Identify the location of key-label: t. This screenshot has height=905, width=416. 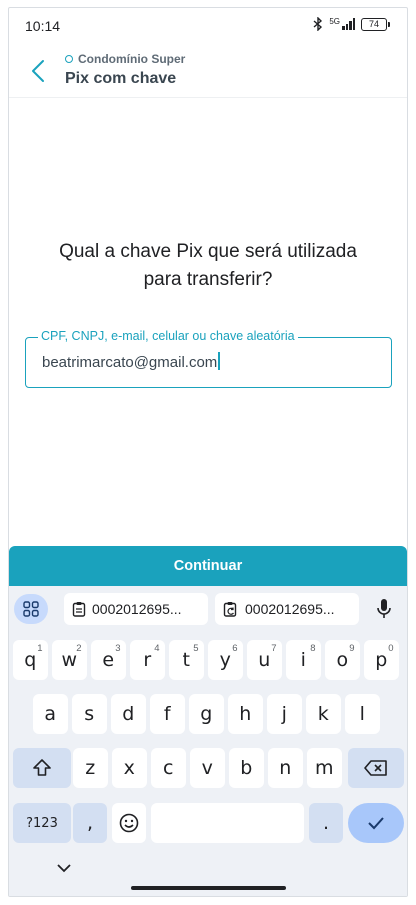
(186, 660).